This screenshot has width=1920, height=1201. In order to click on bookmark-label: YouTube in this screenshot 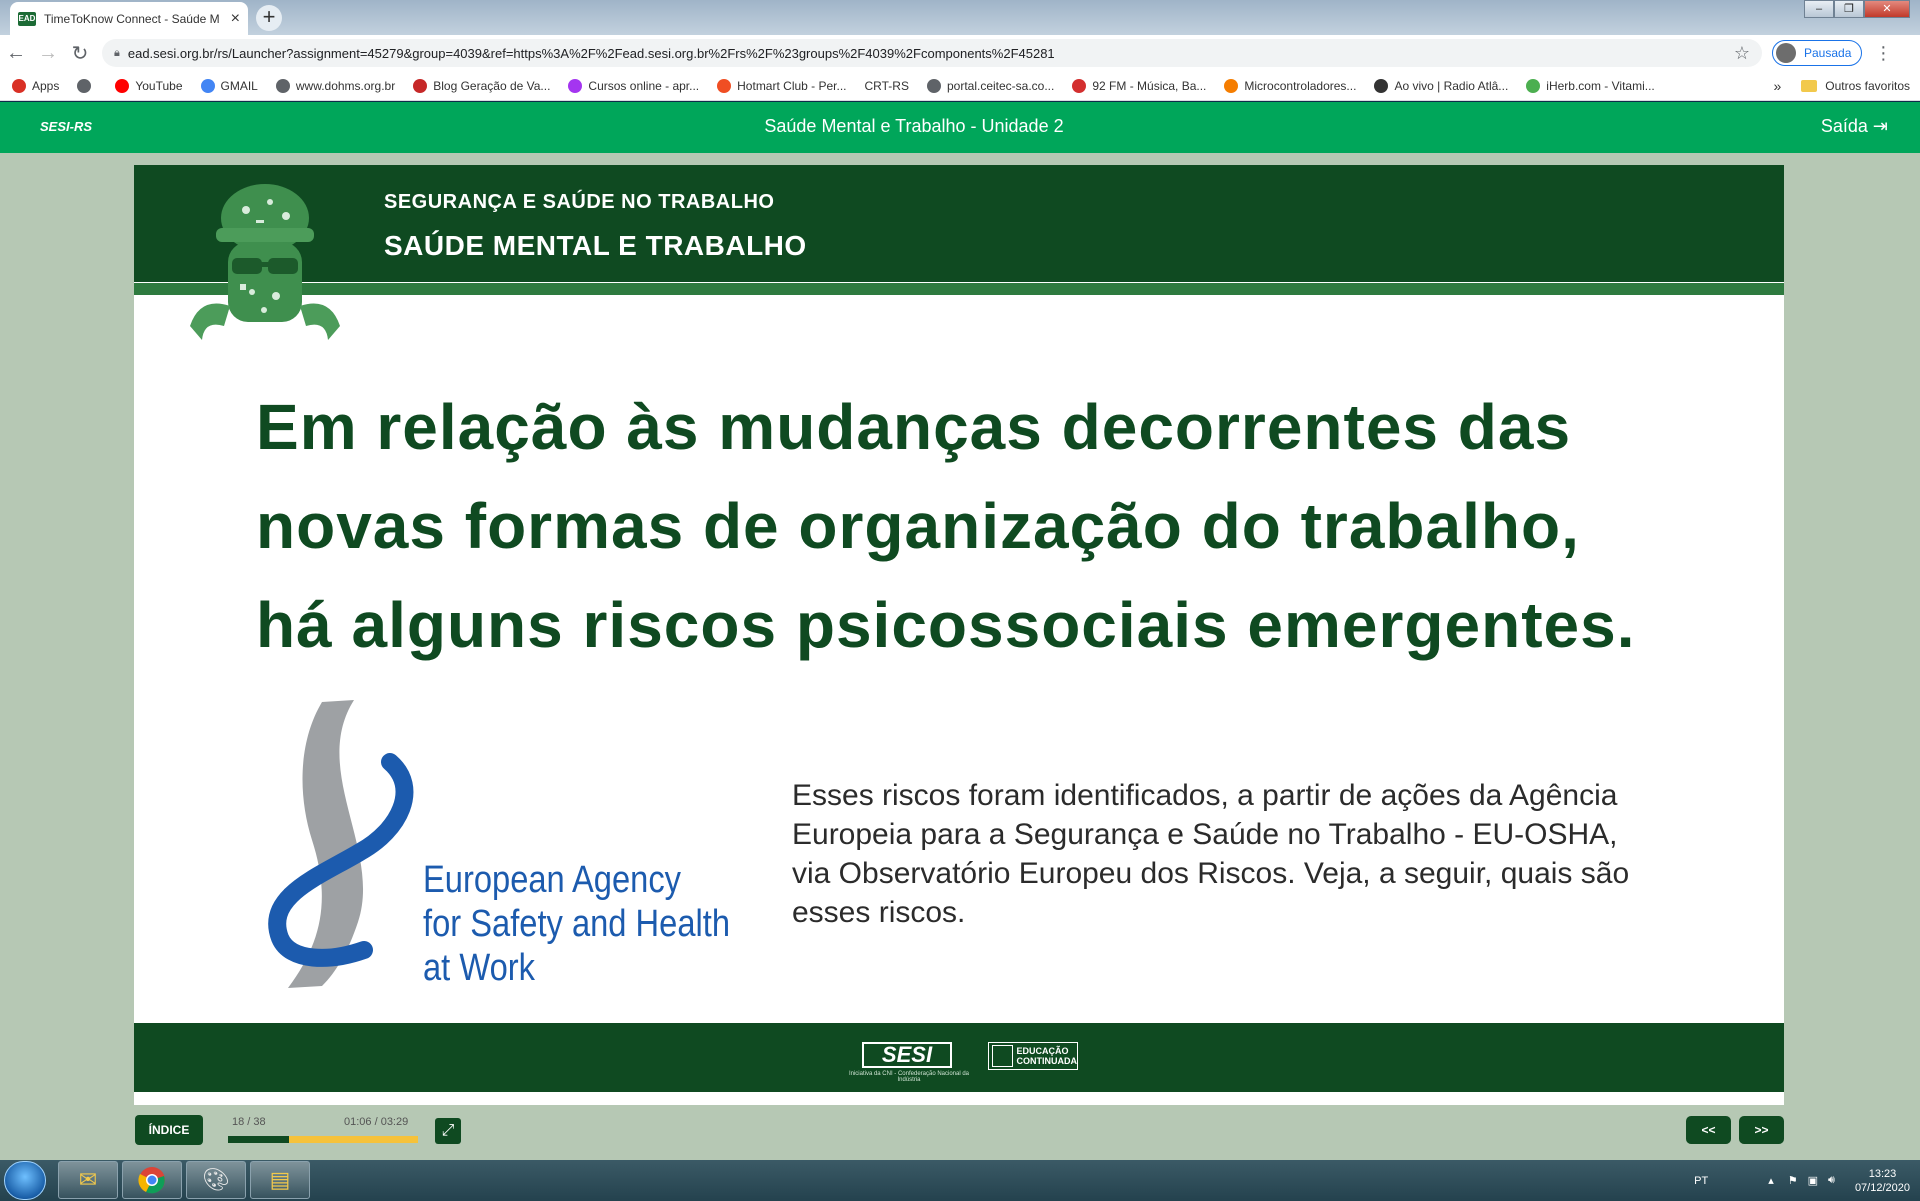, I will do `click(159, 85)`.